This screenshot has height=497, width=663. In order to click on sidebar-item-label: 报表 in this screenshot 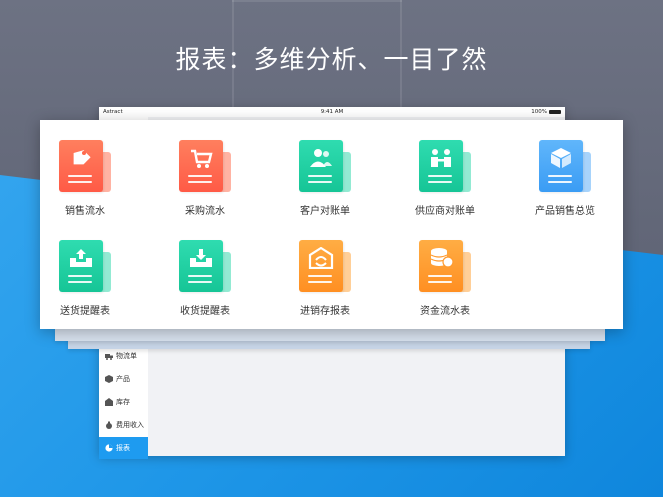, I will do `click(123, 448)`.